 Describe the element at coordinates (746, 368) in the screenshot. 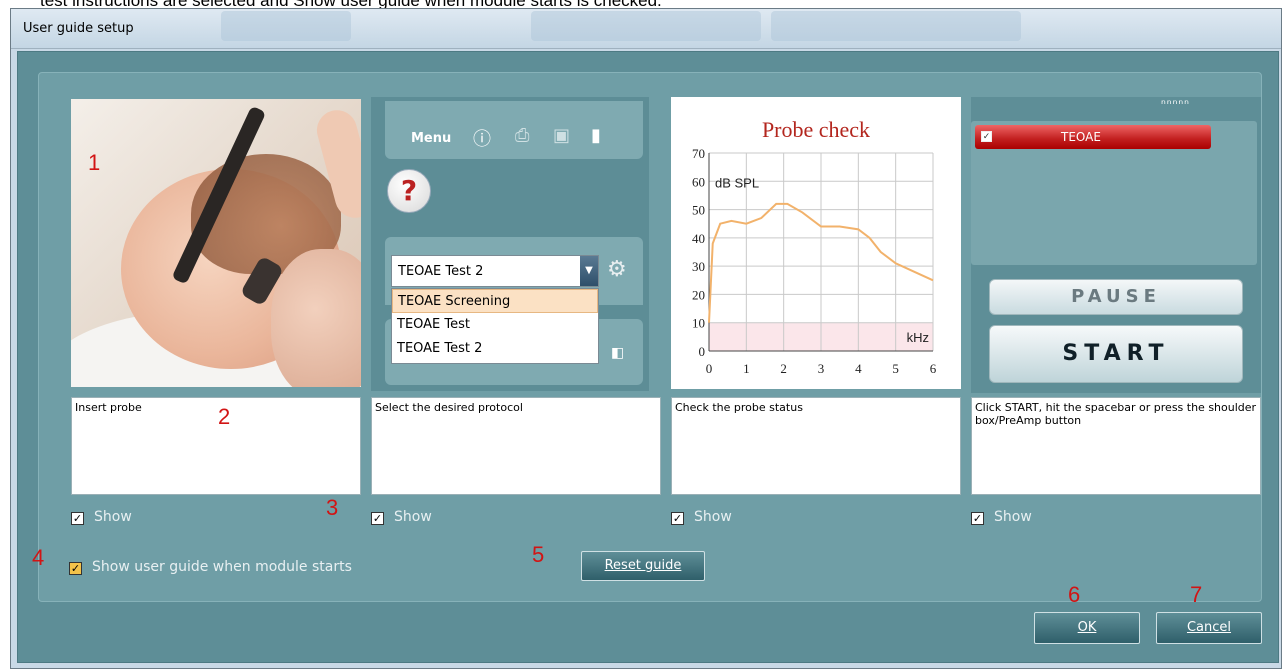

I see `x-tick-label: 1` at that location.